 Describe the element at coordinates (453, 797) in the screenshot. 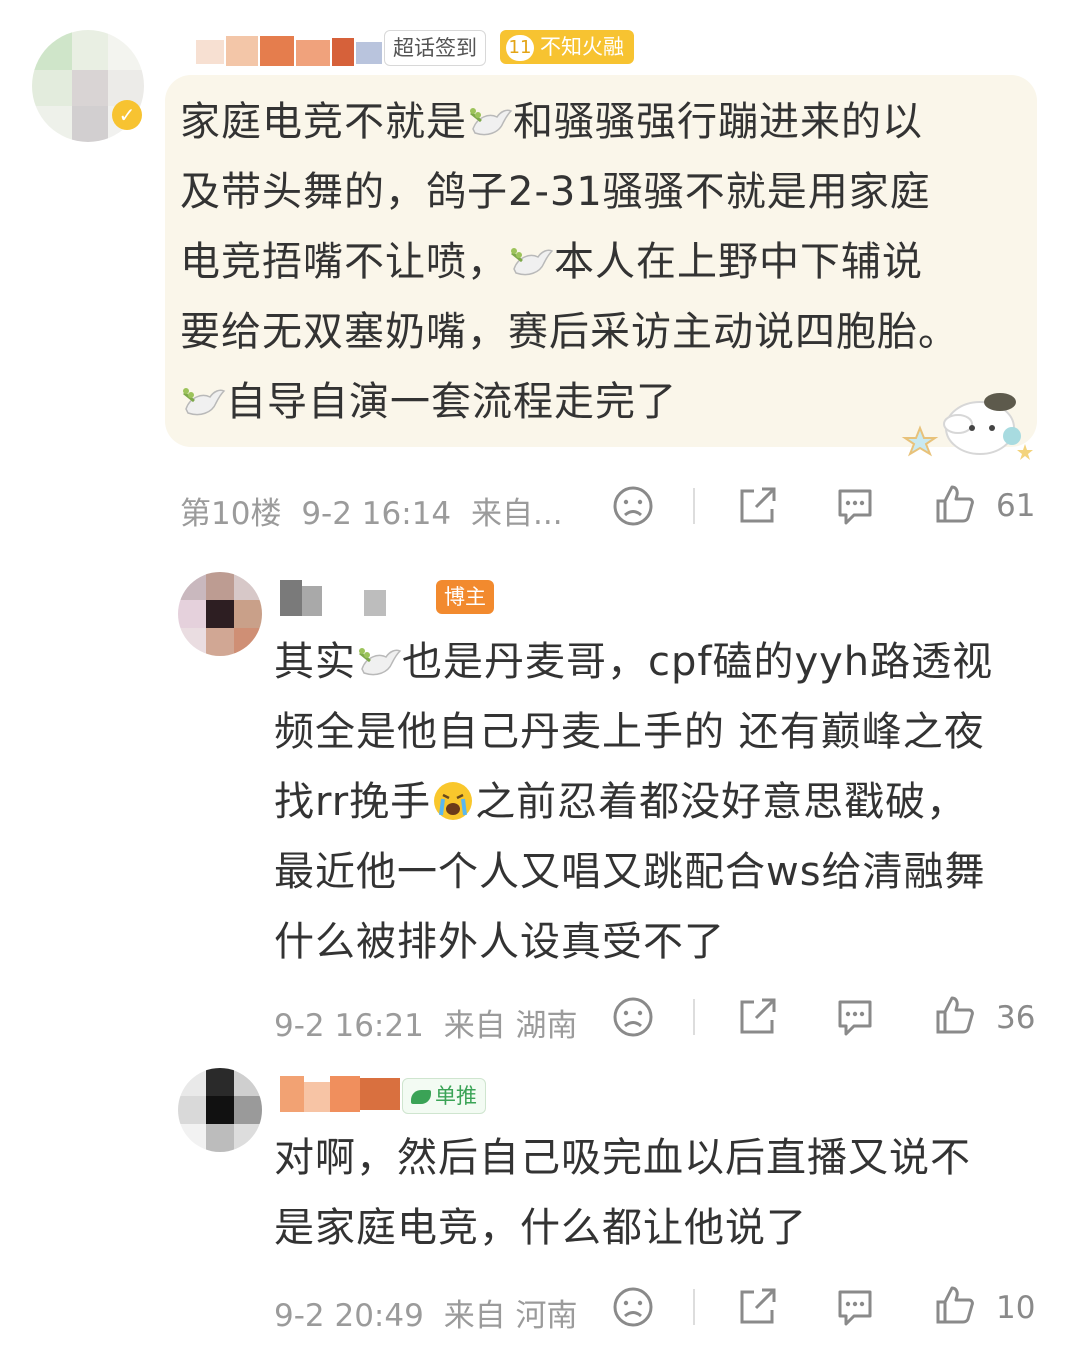

I see `crying-emoji-icon` at that location.